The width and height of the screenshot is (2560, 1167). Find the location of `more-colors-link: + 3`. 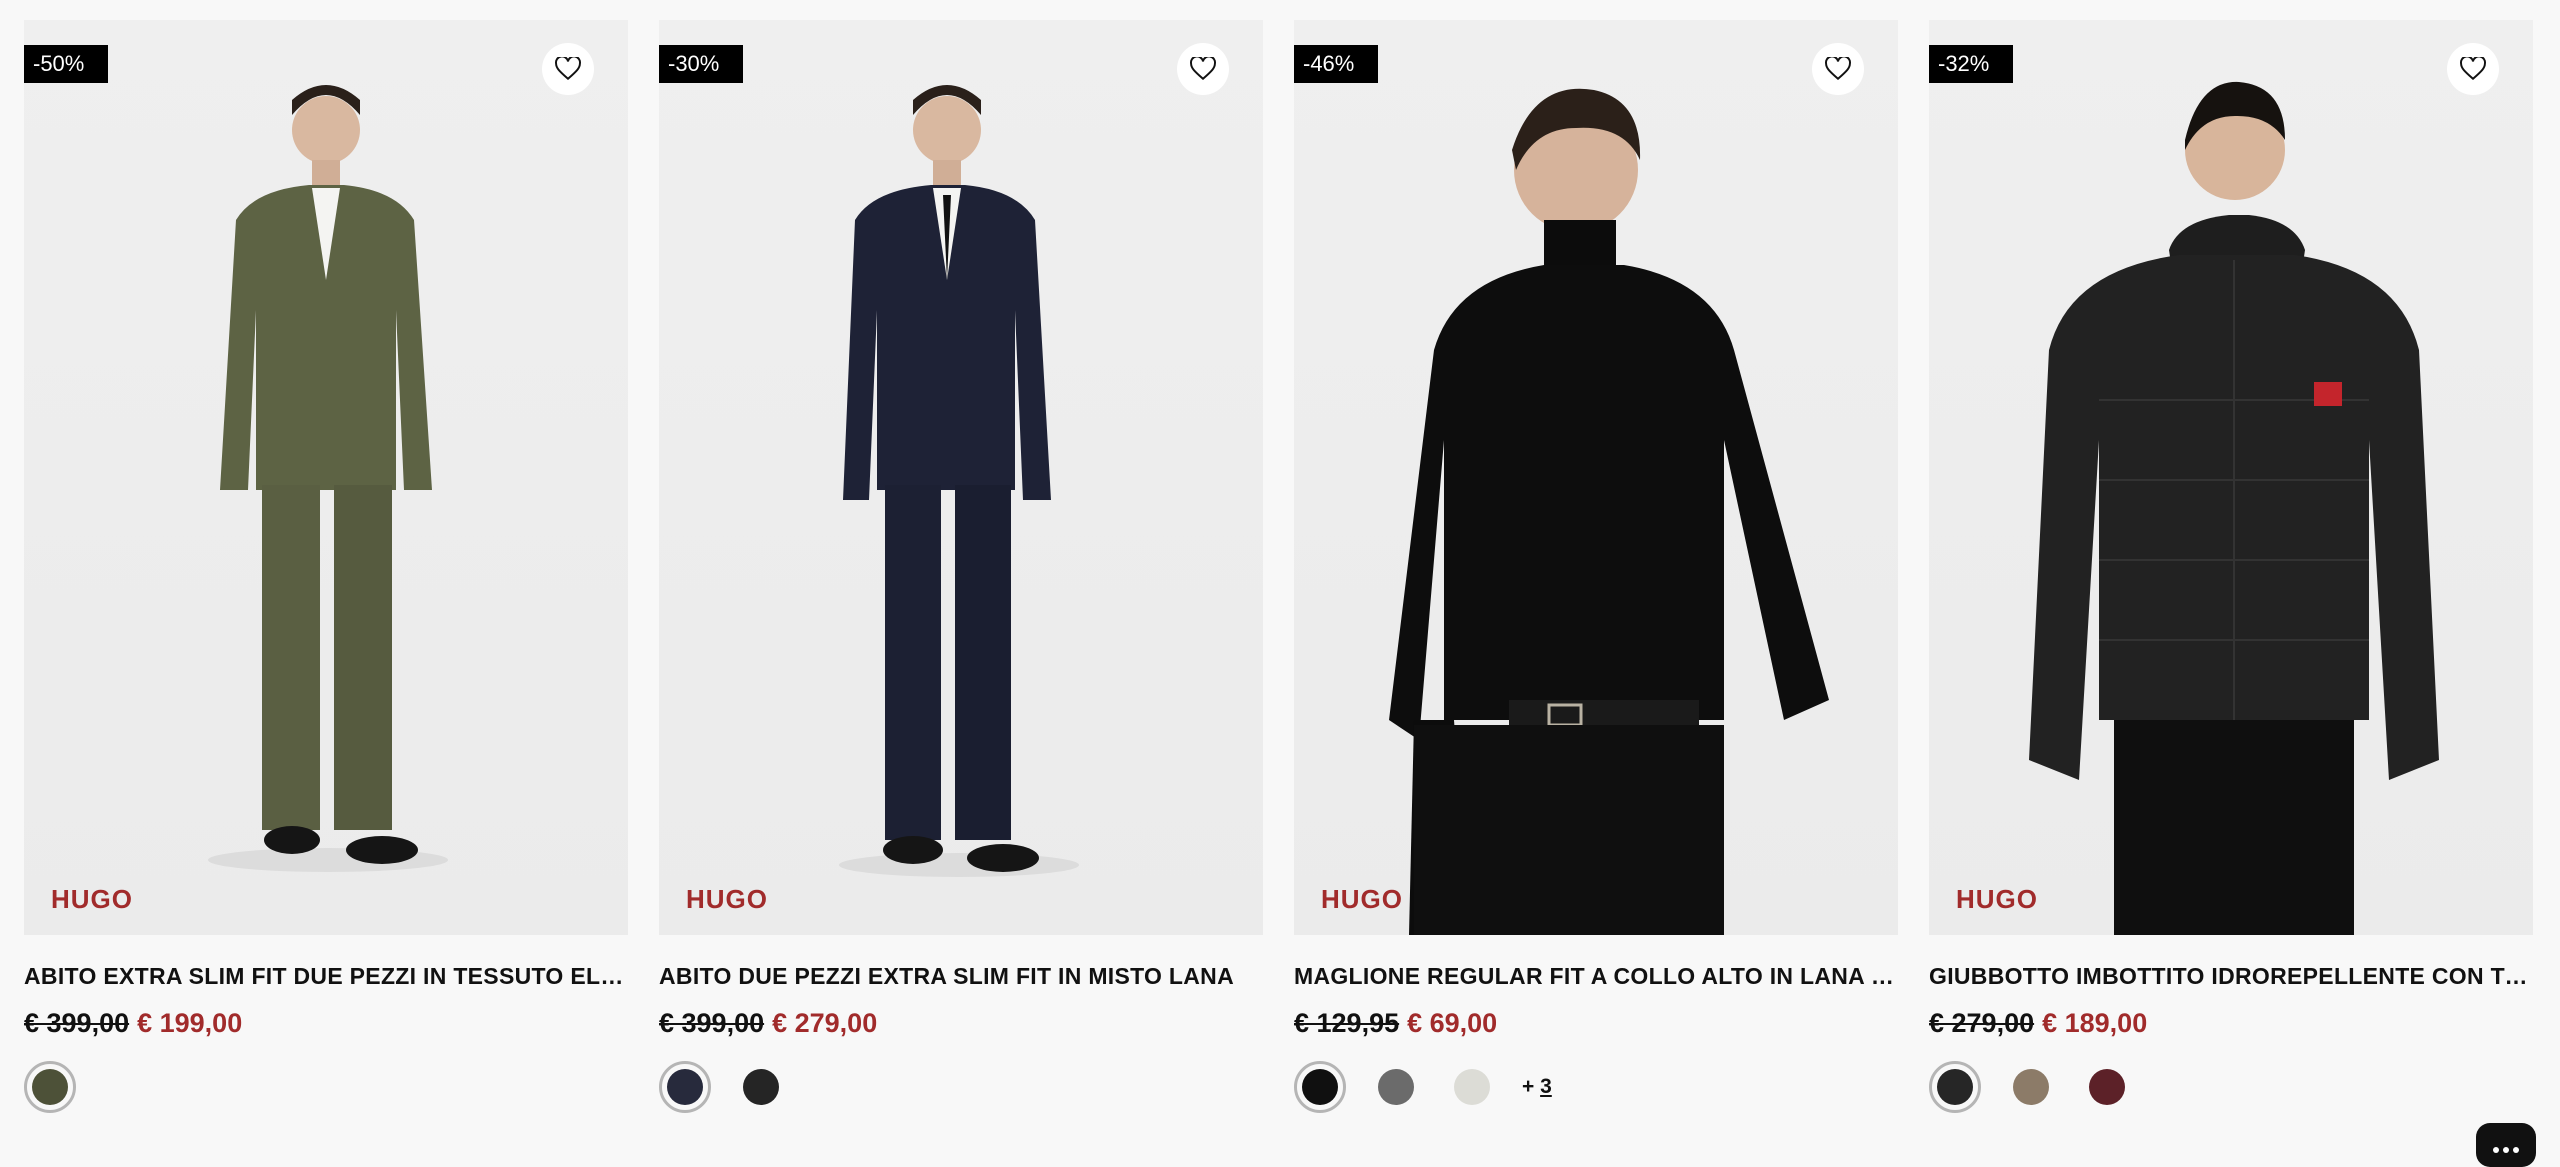

more-colors-link: + 3 is located at coordinates (1537, 1087).